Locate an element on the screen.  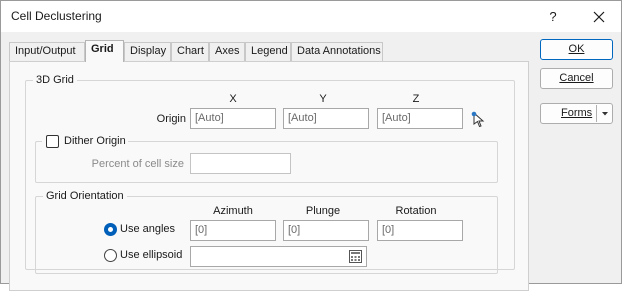
rotation-field: [0] is located at coordinates (420, 230).